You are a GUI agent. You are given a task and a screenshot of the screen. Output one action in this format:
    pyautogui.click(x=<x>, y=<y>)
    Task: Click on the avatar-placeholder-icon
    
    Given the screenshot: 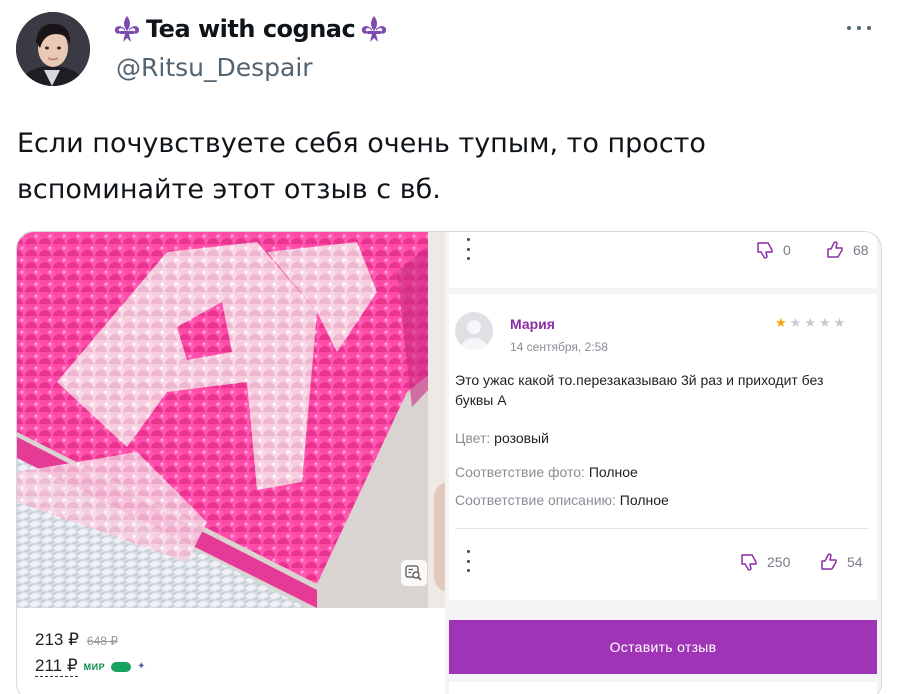 What is the action you would take?
    pyautogui.click(x=474, y=331)
    